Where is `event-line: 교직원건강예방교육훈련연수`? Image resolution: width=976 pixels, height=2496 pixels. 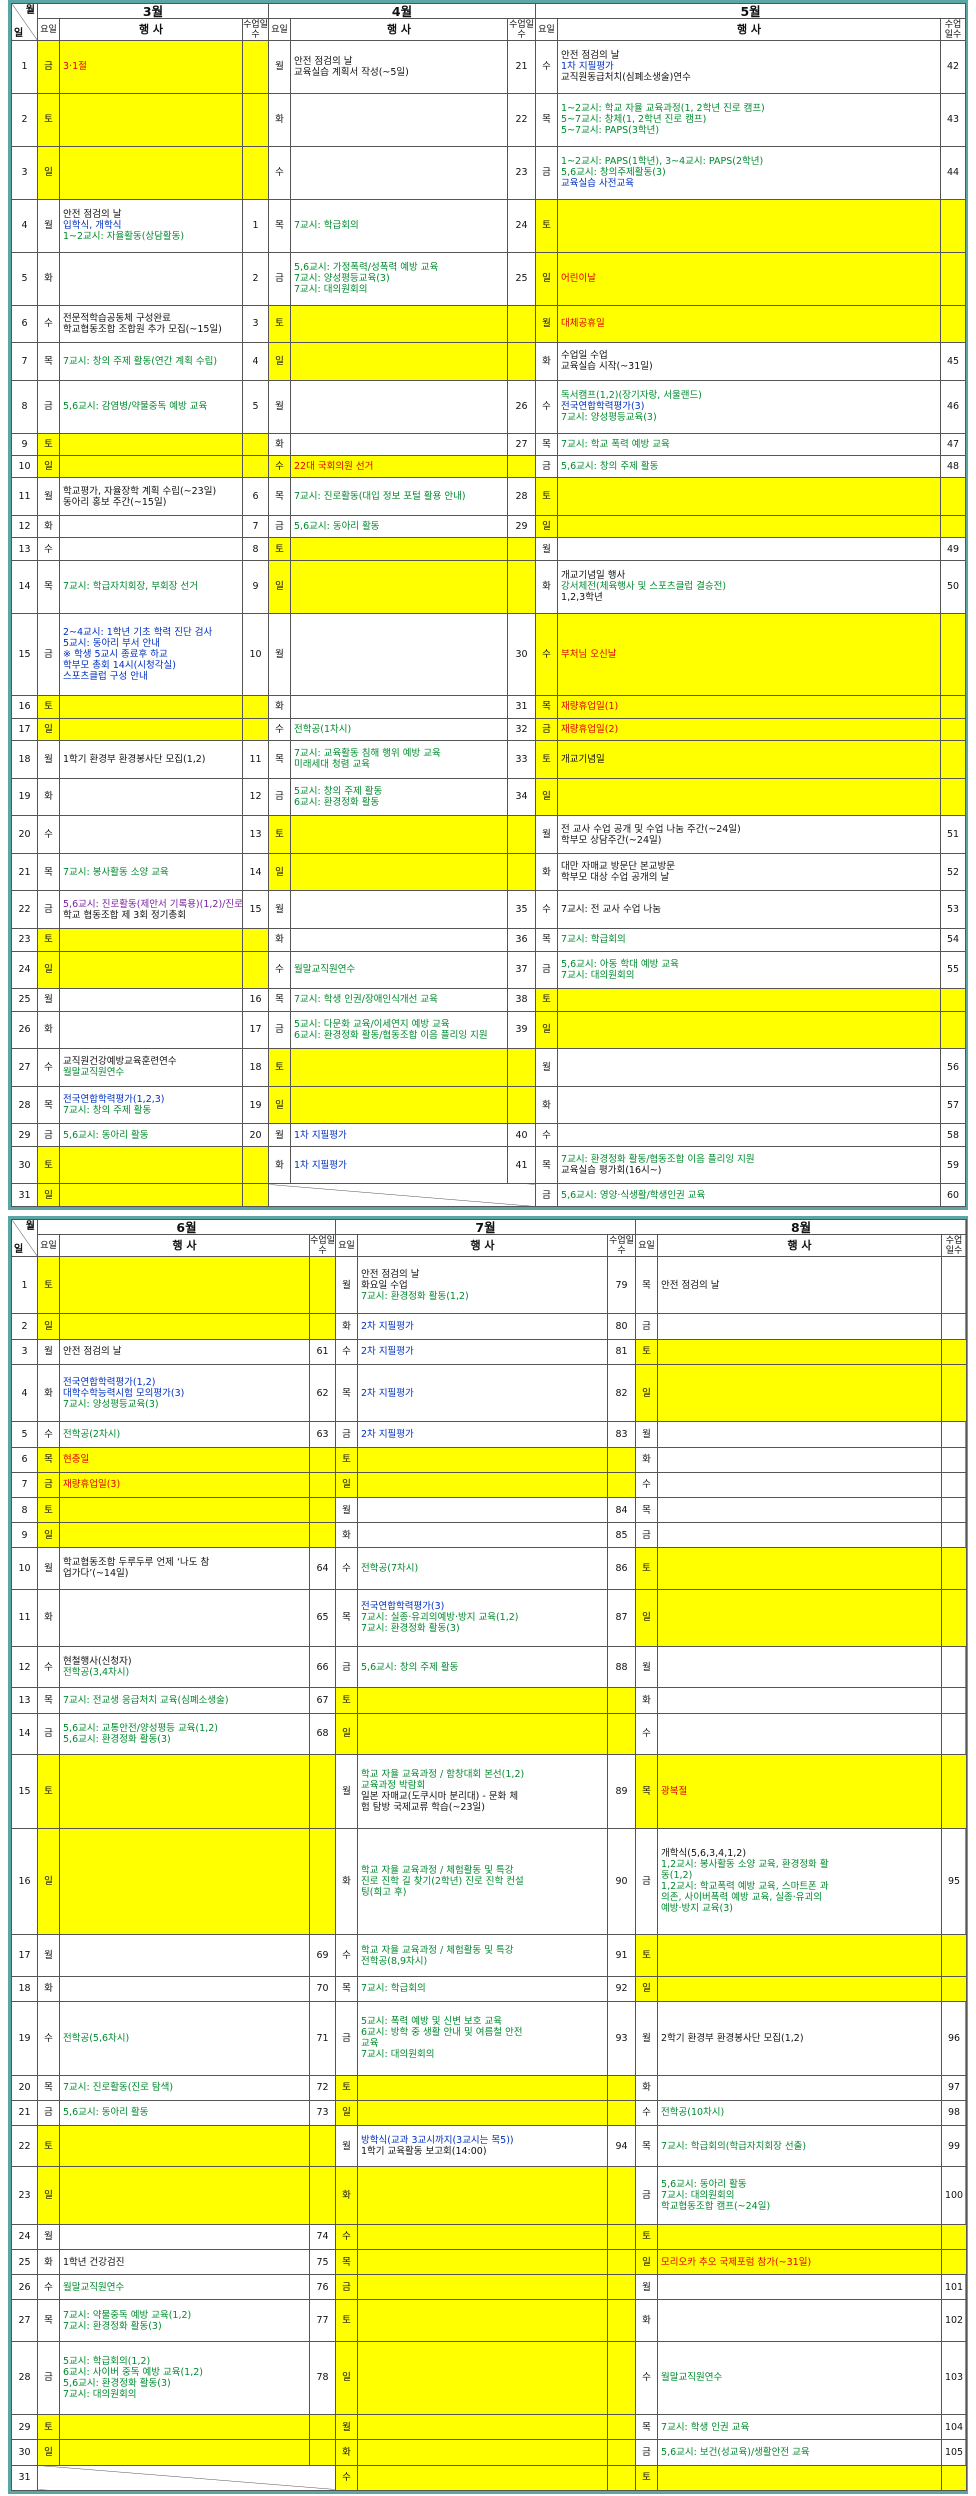 event-line: 교직원건강예방교육훈련연수 is located at coordinates (120, 1062).